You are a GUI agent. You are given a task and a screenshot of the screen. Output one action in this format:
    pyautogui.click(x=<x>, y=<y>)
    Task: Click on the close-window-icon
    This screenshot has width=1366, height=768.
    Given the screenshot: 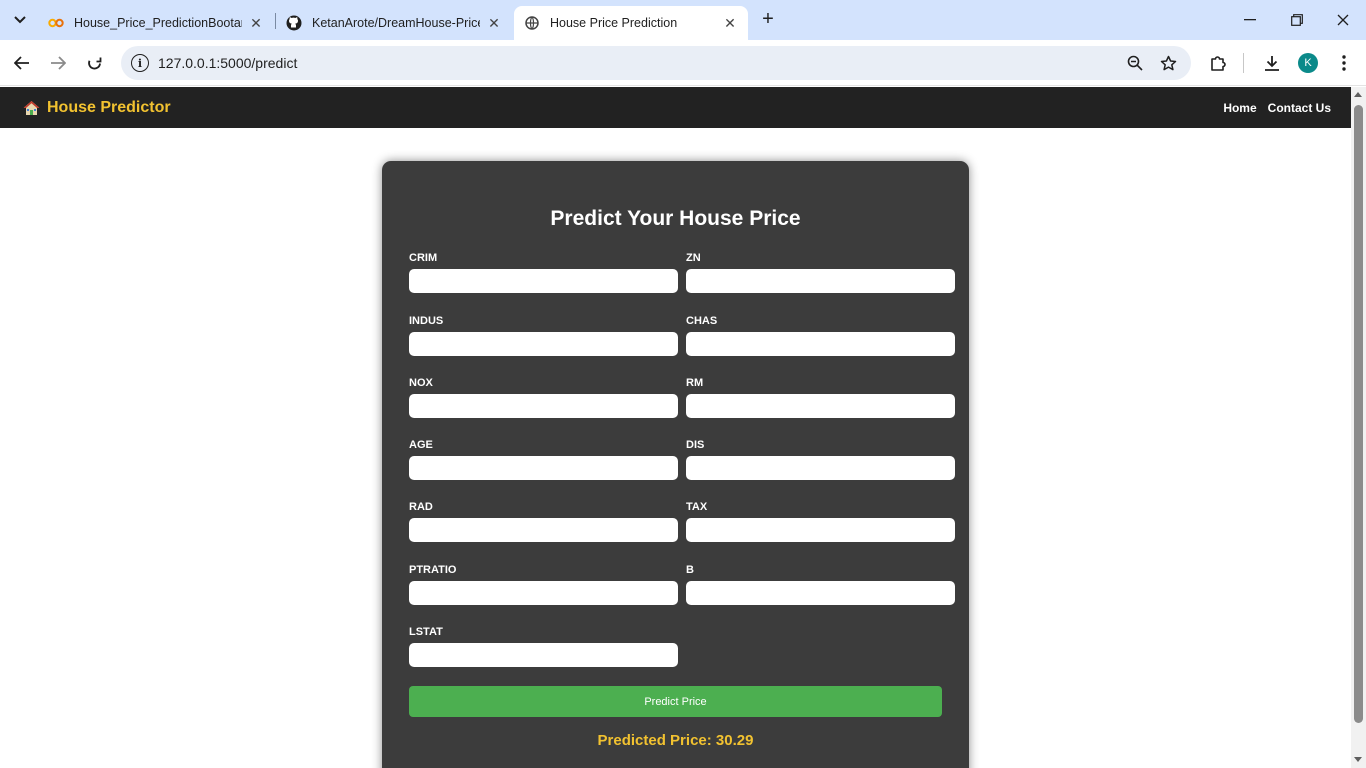 What is the action you would take?
    pyautogui.click(x=1343, y=20)
    